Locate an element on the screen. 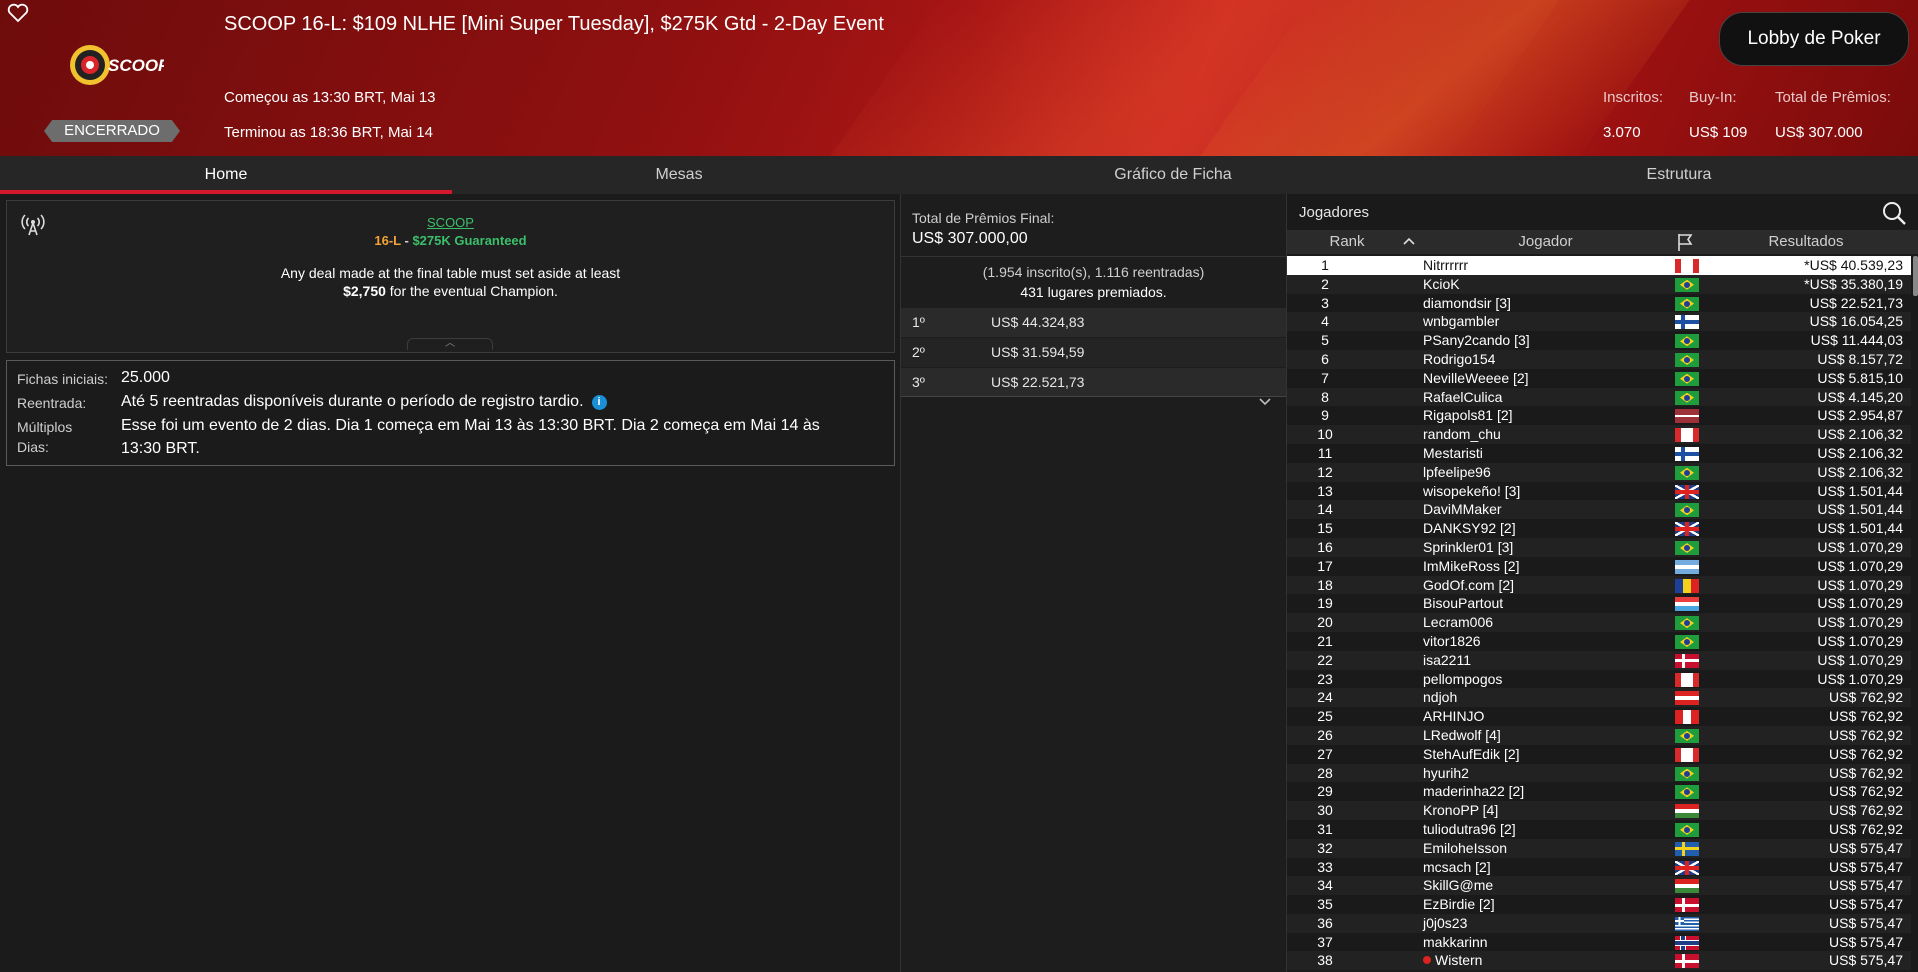 The image size is (1918, 972). player-result: US$ 2.106,32 is located at coordinates (1860, 471).